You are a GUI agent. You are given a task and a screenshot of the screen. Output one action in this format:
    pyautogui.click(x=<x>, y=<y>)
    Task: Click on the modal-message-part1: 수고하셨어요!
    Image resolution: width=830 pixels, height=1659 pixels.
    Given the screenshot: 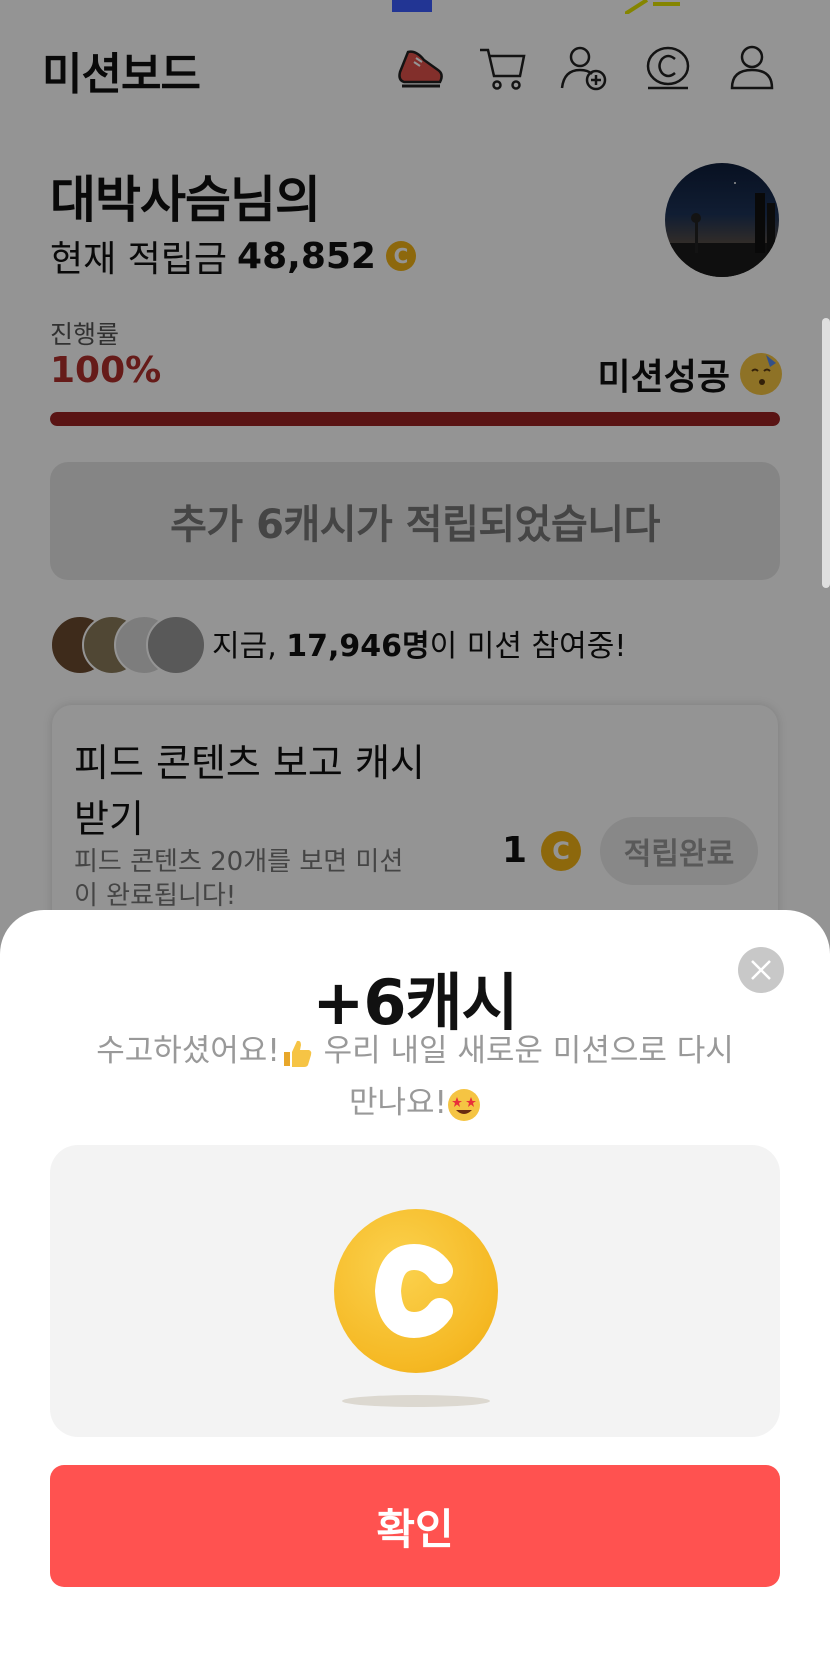 What is the action you would take?
    pyautogui.click(x=188, y=1051)
    